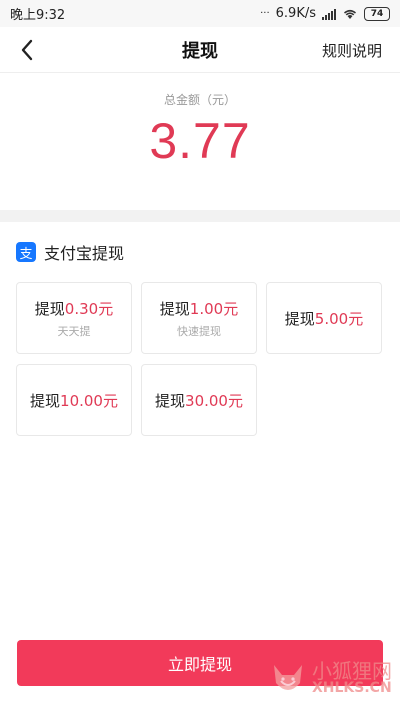 This screenshot has width=400, height=711. Describe the element at coordinates (377, 13) in the screenshot. I see `battery-icon: 74` at that location.